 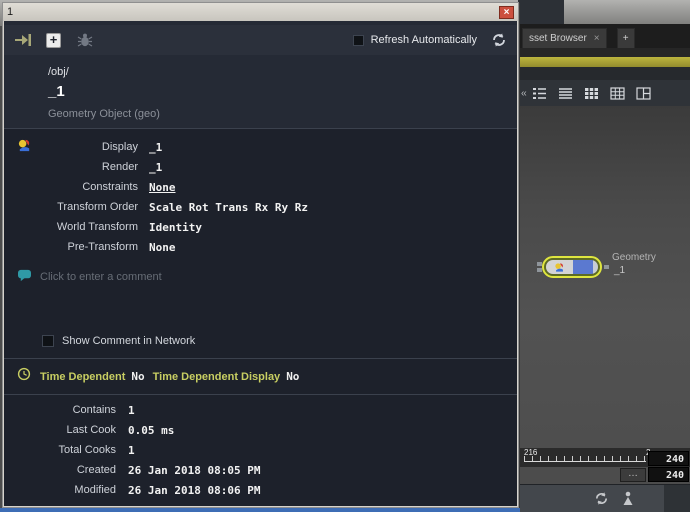 I want to click on info-row: Transform Order Scale Rot Trans Rx Ry Rz, so click(x=260, y=207).